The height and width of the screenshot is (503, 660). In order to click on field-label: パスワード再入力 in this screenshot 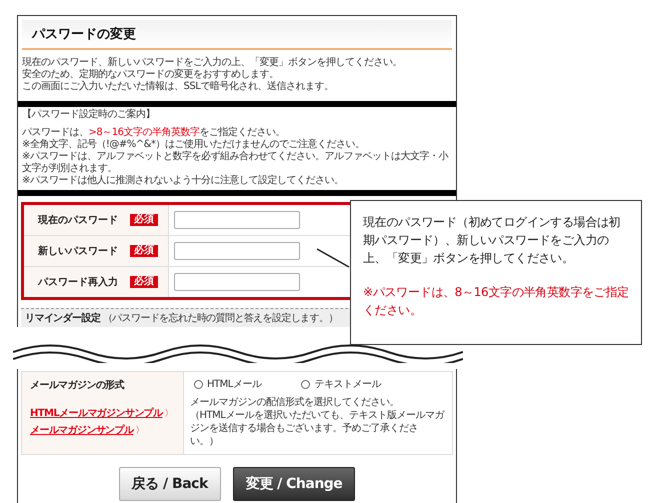, I will do `click(78, 282)`.